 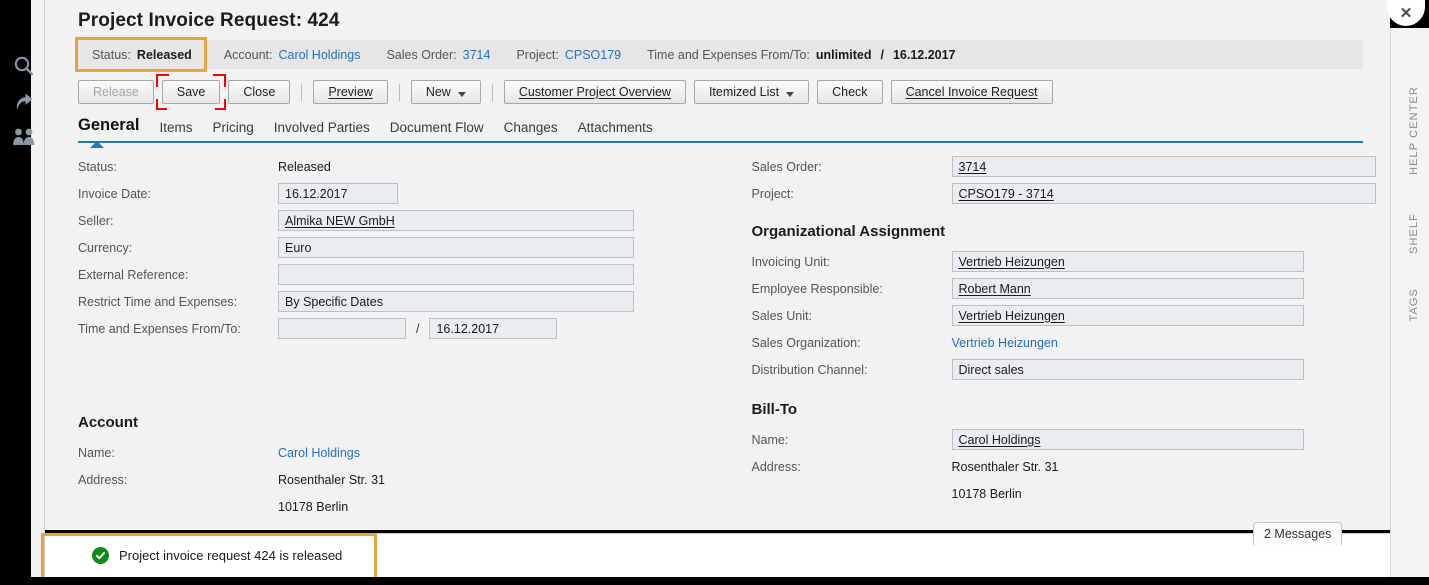 I want to click on message-content: Project invoice request 424 is released, so click(x=193, y=555).